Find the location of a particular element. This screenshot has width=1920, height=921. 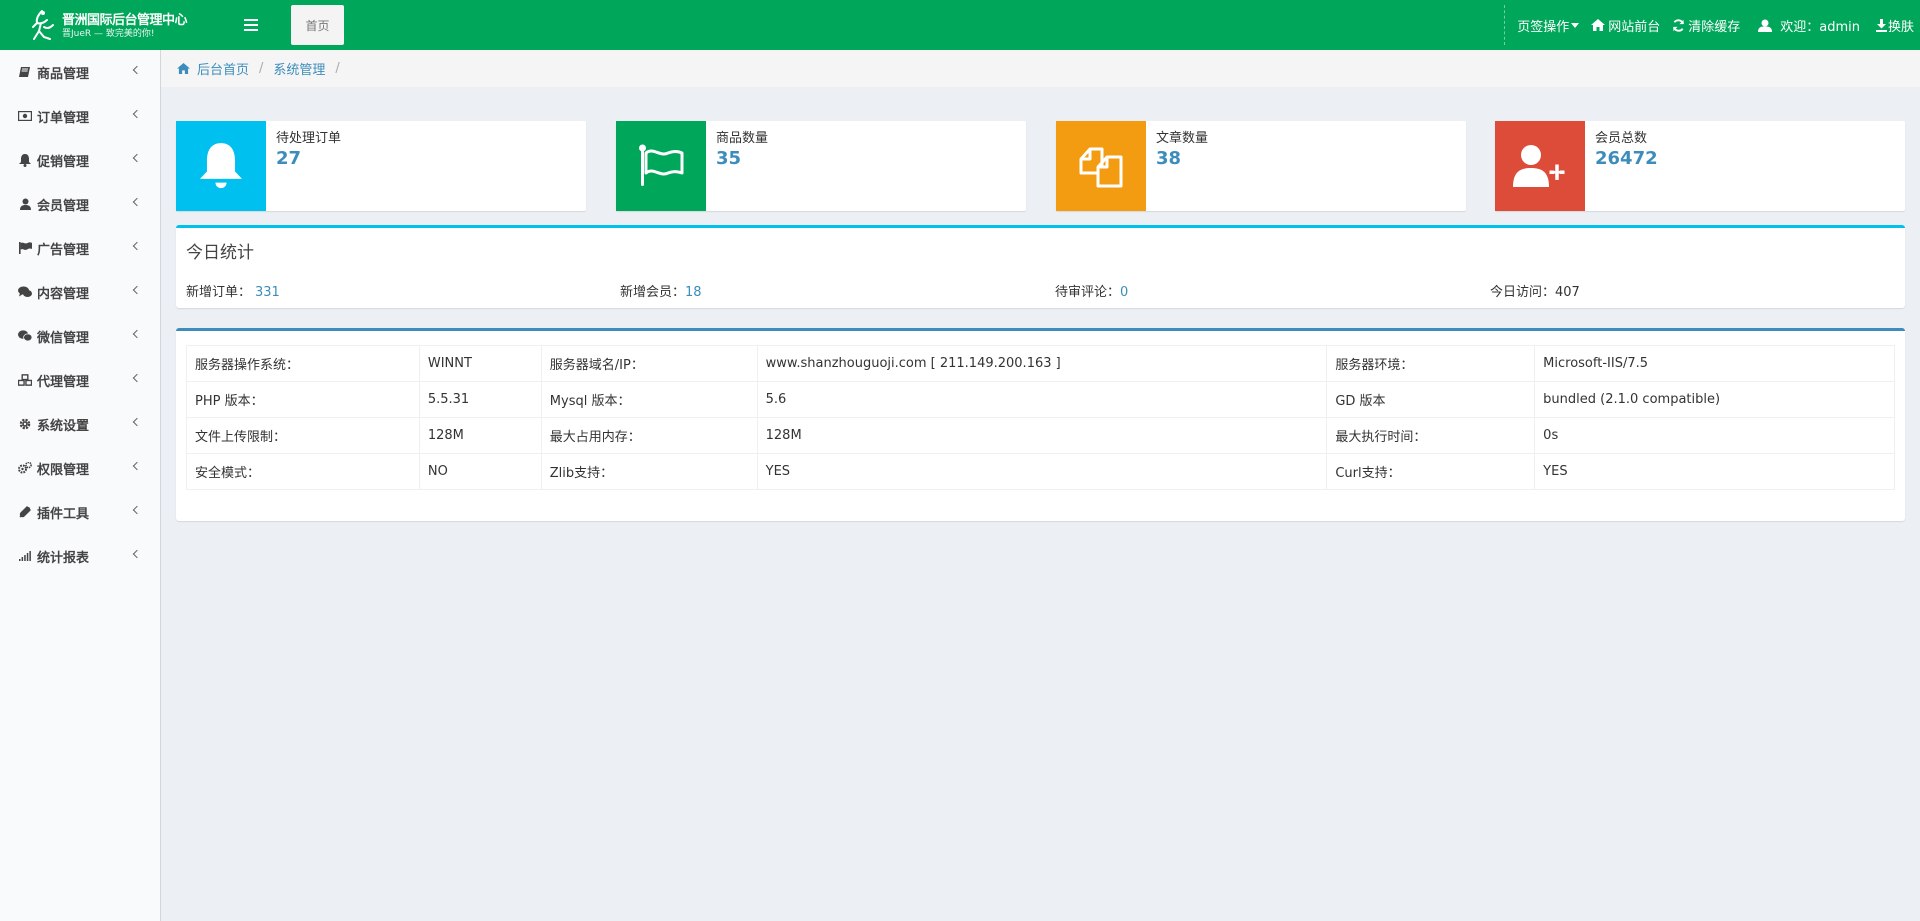

table-cell-label: 最大执行时间： is located at coordinates (1431, 435).